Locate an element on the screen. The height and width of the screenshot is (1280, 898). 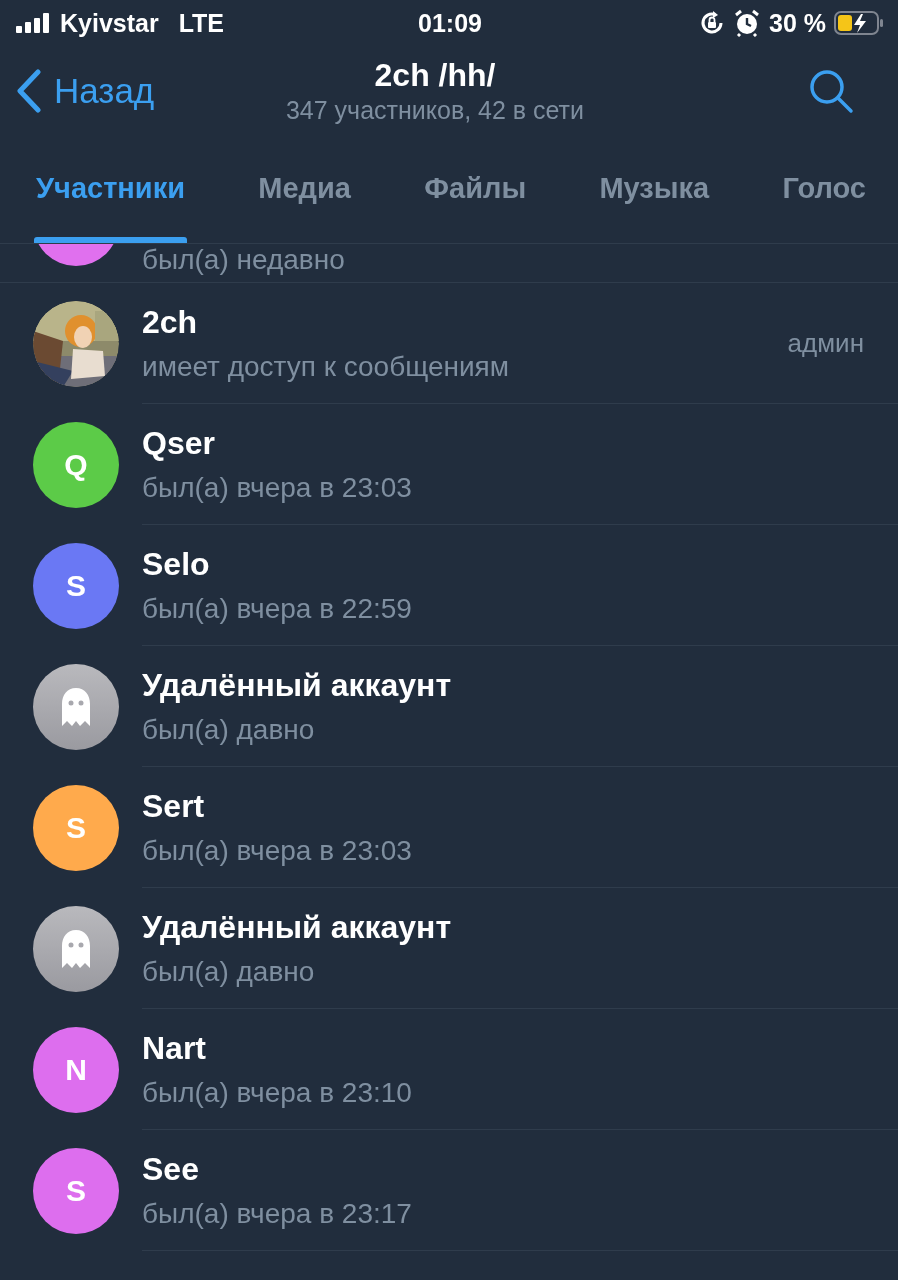
status-time: 01:09 is located at coordinates (450, 23).